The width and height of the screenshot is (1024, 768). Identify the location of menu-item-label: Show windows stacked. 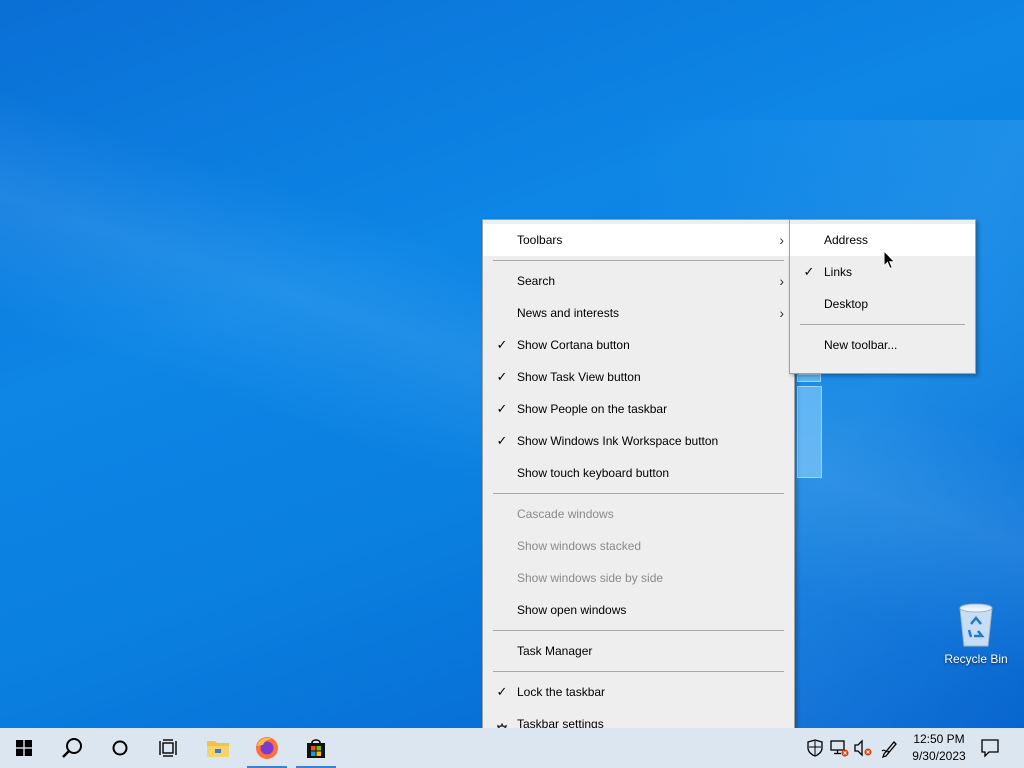
(579, 546).